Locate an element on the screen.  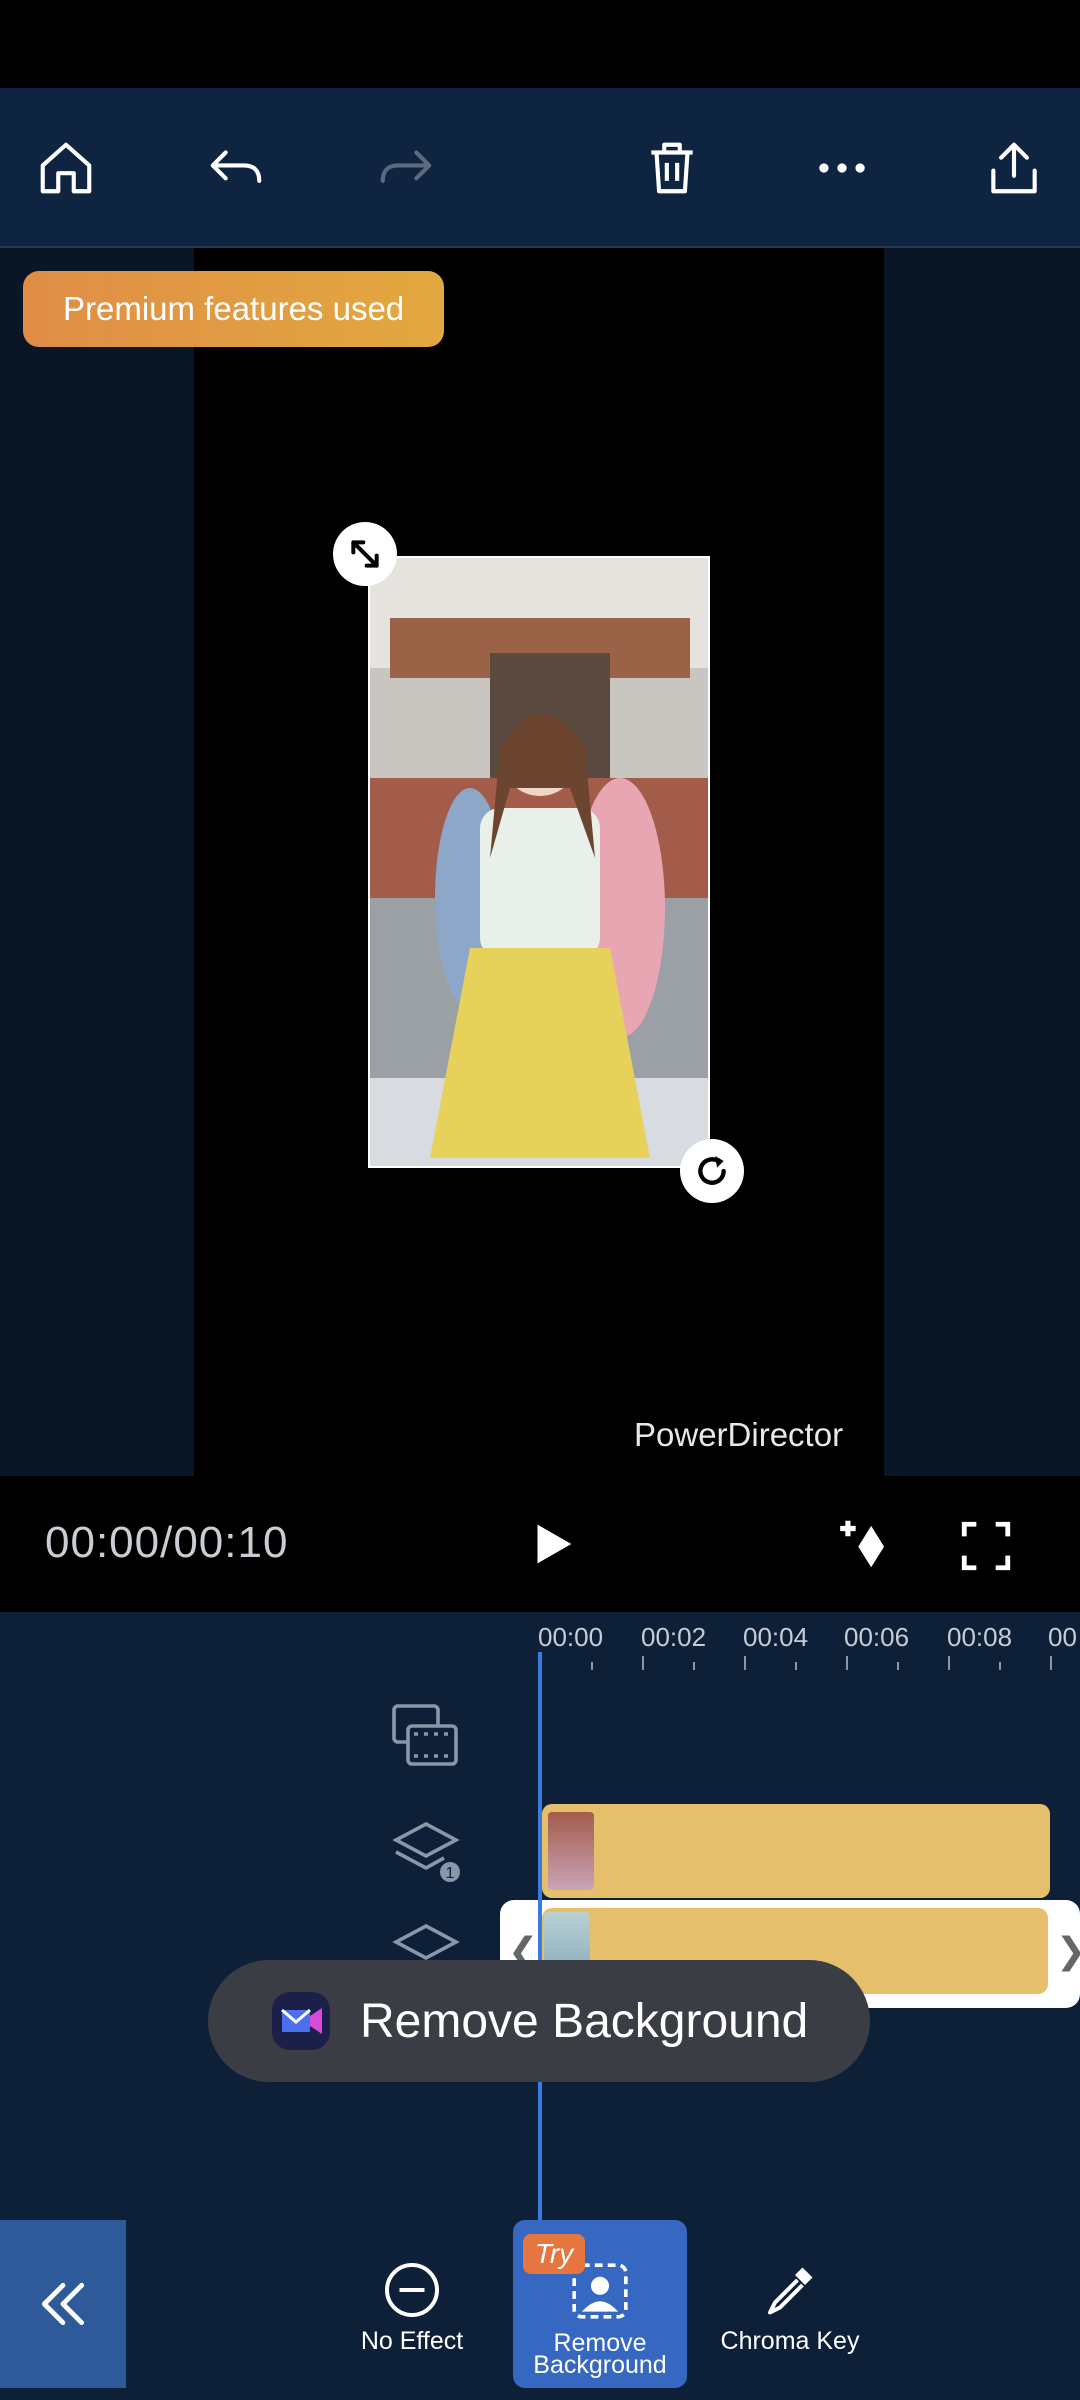
delete-button is located at coordinates (672, 168).